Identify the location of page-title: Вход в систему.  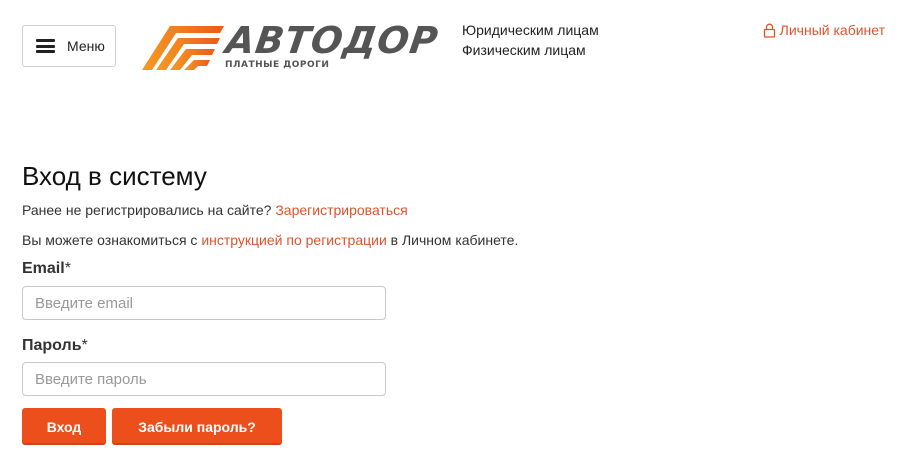
(114, 176).